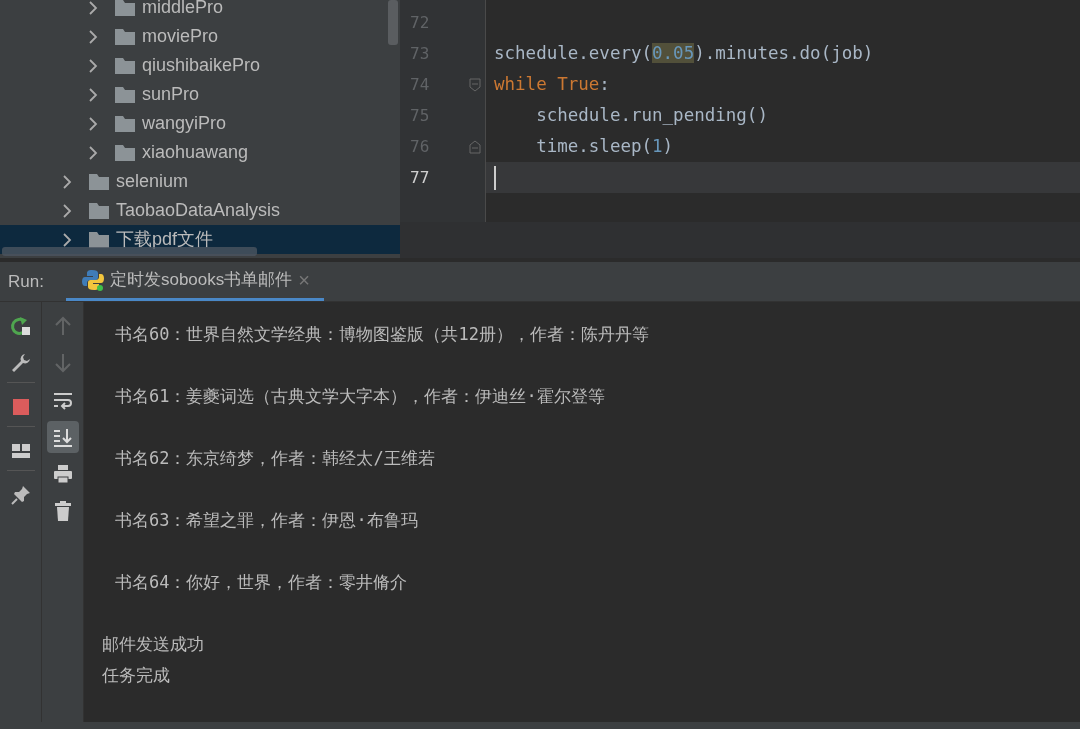 This screenshot has height=729, width=1080. I want to click on console-line: 邮件发送成功, so click(153, 644).